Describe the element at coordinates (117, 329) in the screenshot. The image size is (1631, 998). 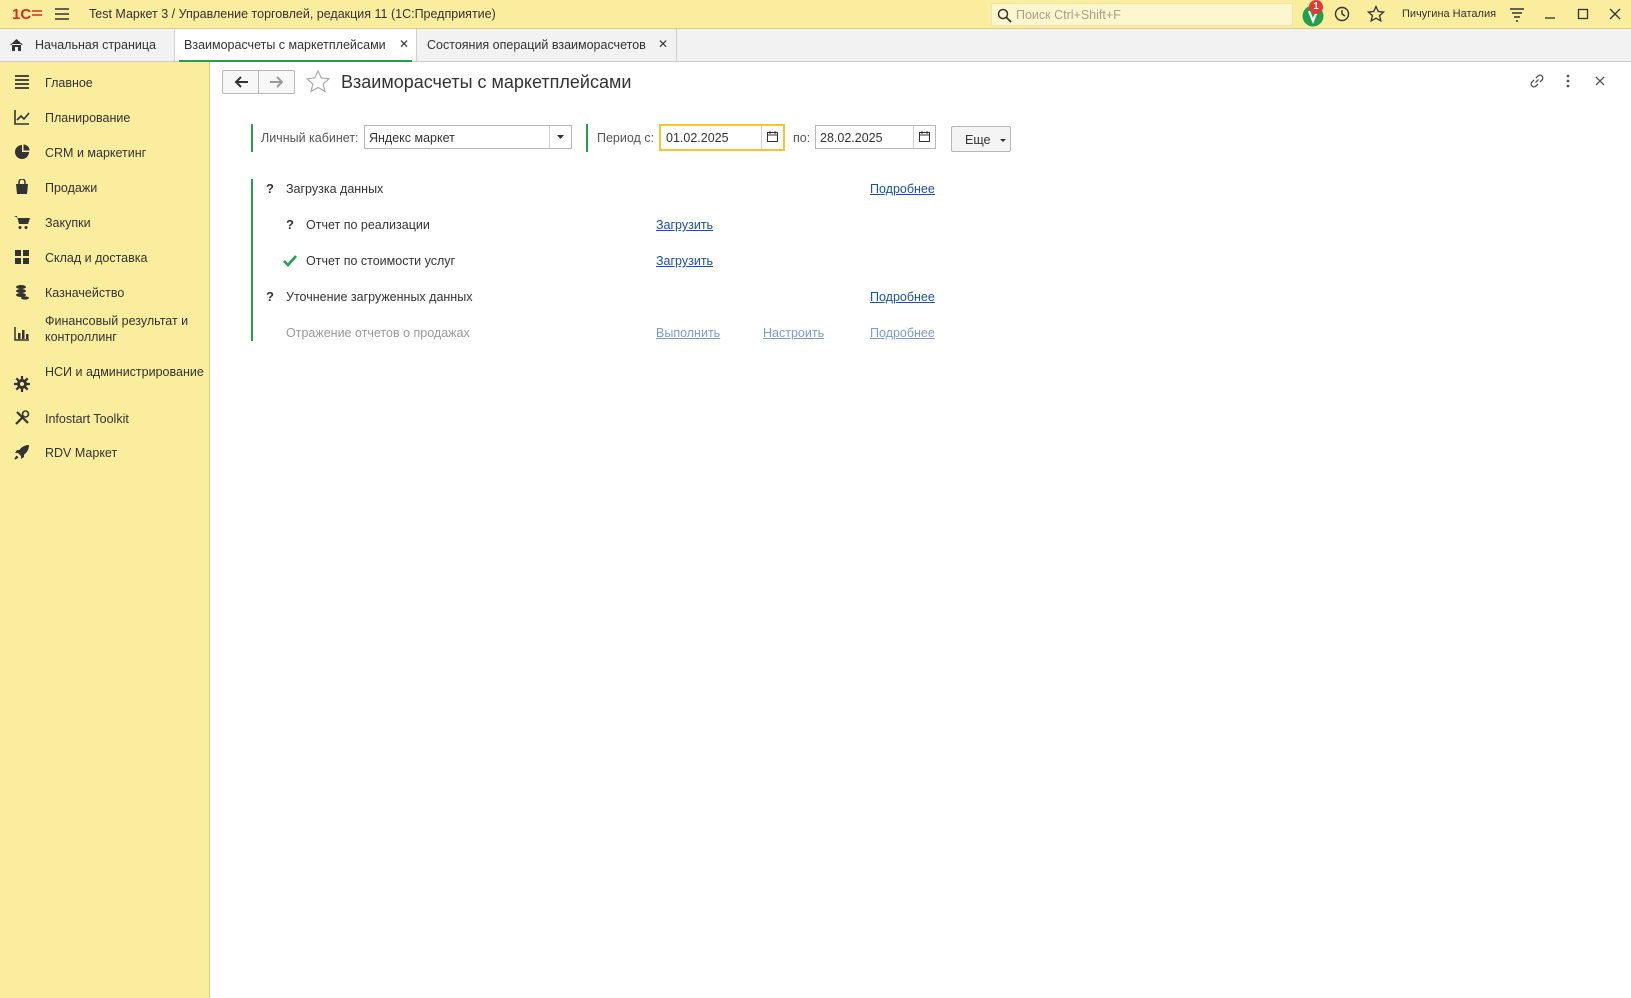
I see `sidebar-item-label: Финансовый результат и контроллинг` at that location.